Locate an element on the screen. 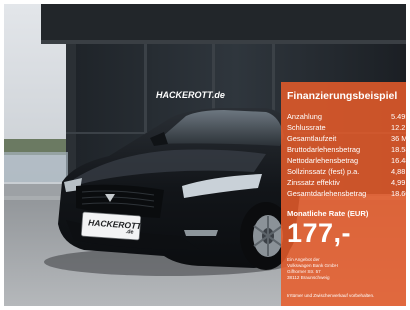 The width and height of the screenshot is (410, 310). row-value: 18.602 € is located at coordinates (398, 193).